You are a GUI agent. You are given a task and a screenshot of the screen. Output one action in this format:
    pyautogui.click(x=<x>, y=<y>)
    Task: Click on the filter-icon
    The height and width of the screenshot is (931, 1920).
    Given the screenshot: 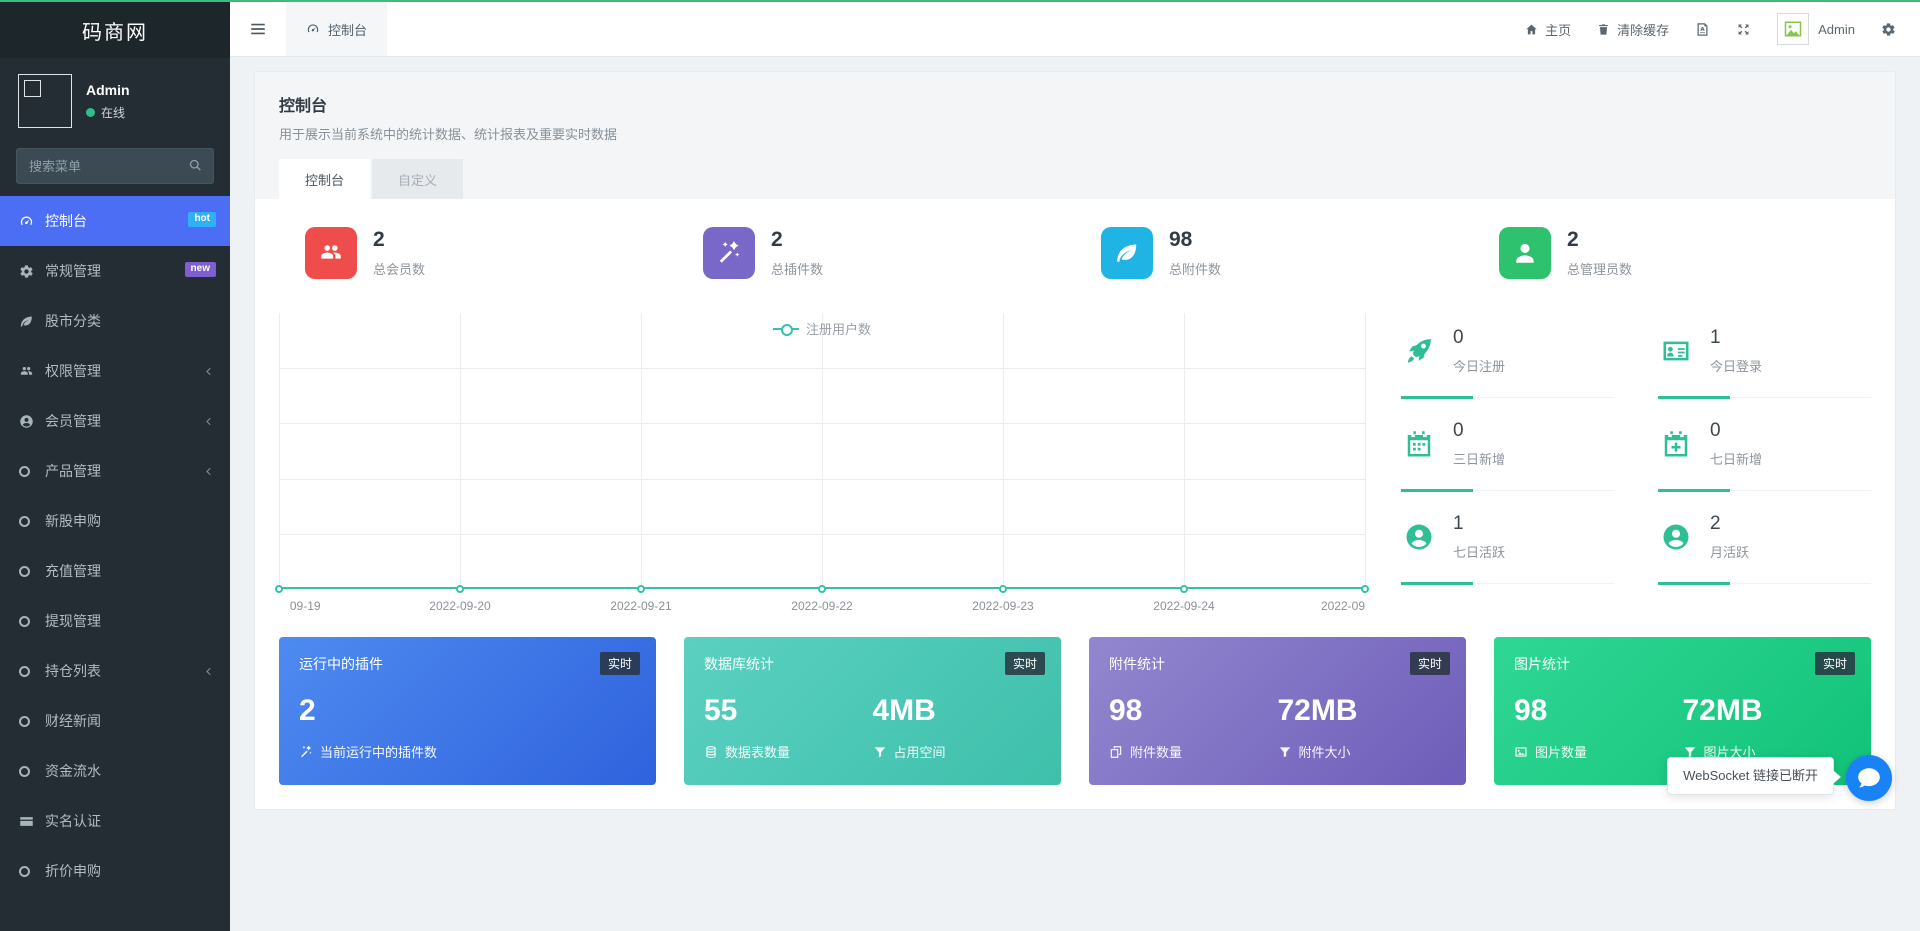 What is the action you would take?
    pyautogui.click(x=880, y=752)
    